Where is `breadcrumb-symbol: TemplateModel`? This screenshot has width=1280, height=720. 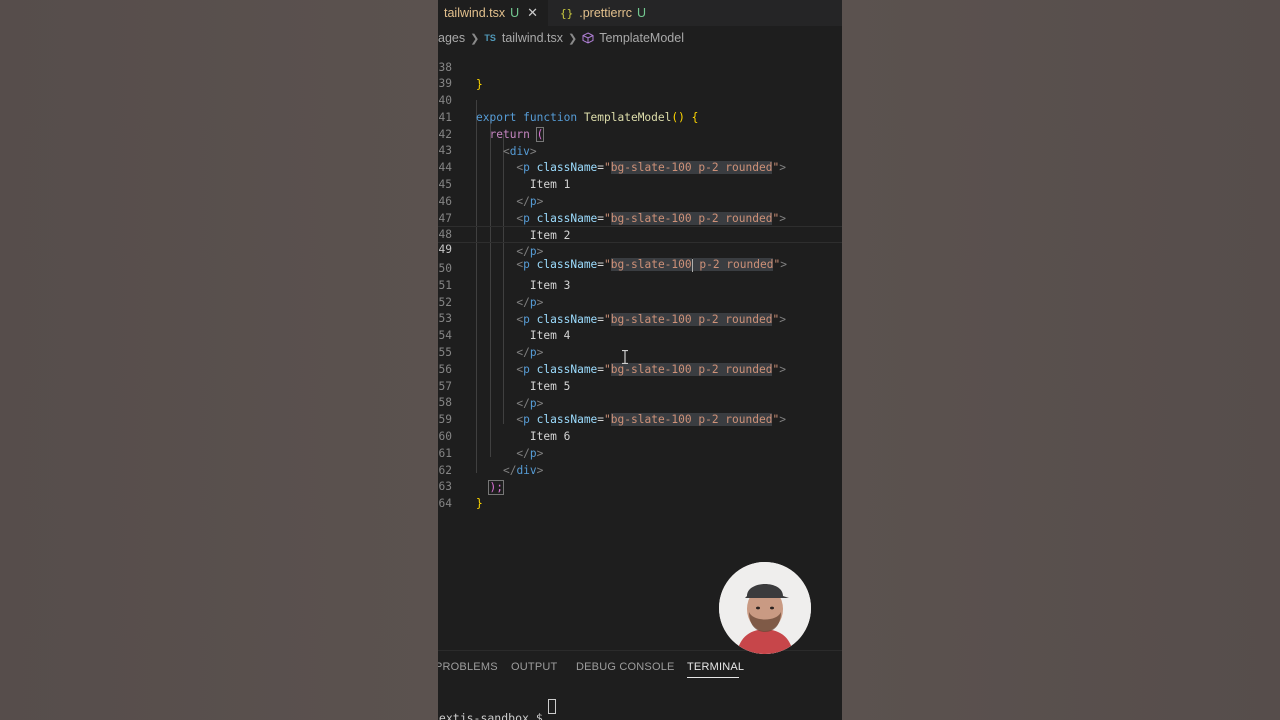
breadcrumb-symbol: TemplateModel is located at coordinates (641, 38).